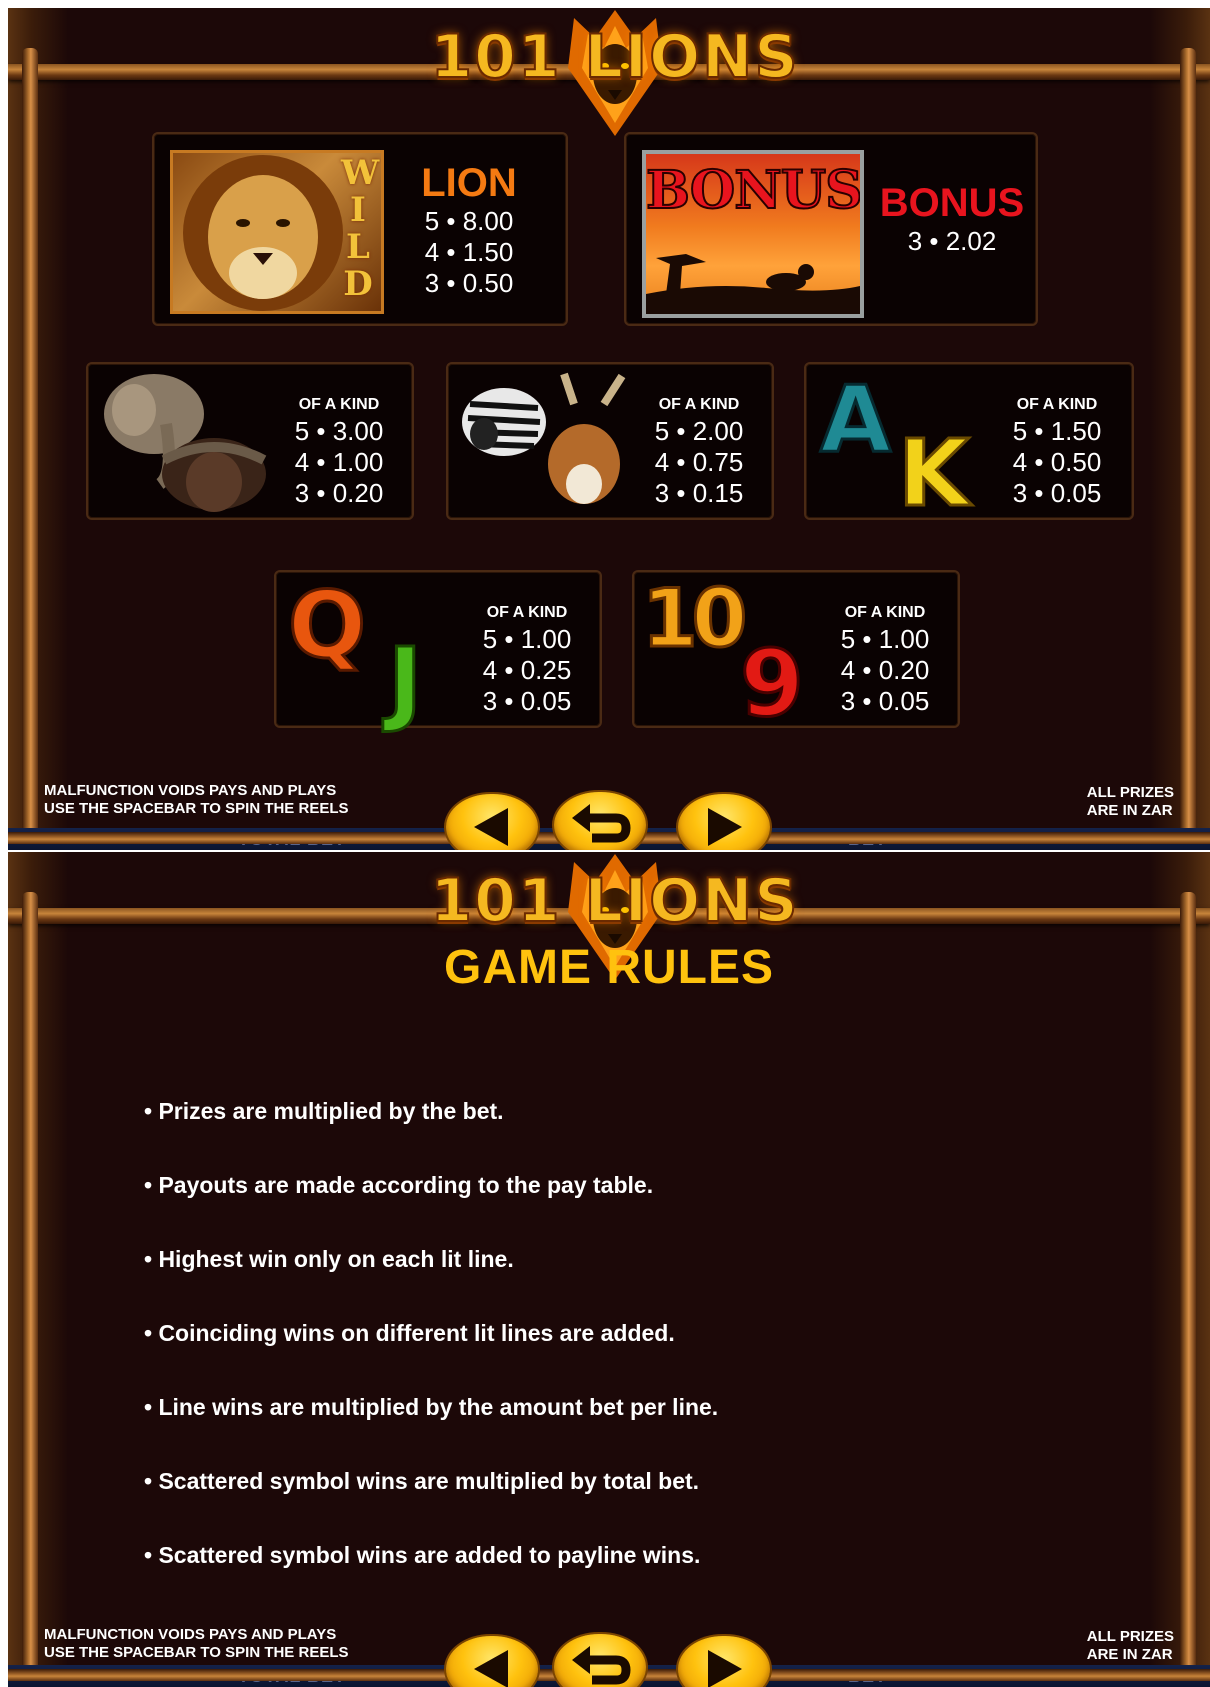 The width and height of the screenshot is (1210, 1687). I want to click on a-k-panel: A K OF A KIND 5 • 1.50 4 • 0.50 3 • 0.05, so click(969, 445).